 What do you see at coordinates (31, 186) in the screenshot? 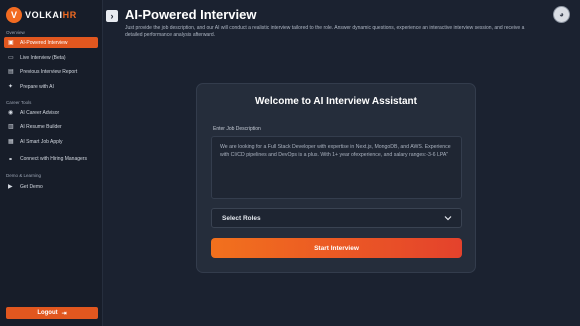
I see `sidebar-item-label: Get Demo` at bounding box center [31, 186].